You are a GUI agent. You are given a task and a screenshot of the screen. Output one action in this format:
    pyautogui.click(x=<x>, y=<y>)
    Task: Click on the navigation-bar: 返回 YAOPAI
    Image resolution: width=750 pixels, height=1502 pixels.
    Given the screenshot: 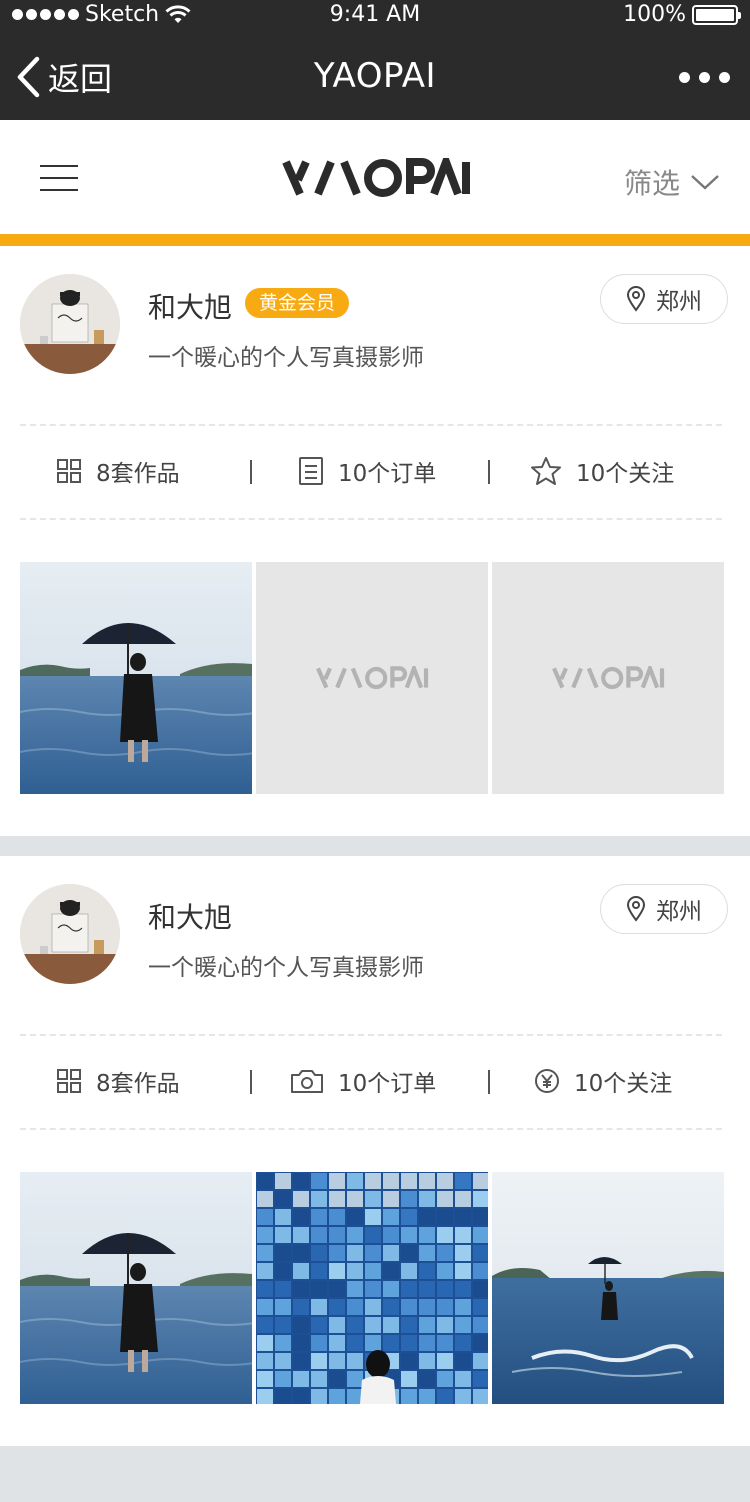 What is the action you would take?
    pyautogui.click(x=375, y=75)
    